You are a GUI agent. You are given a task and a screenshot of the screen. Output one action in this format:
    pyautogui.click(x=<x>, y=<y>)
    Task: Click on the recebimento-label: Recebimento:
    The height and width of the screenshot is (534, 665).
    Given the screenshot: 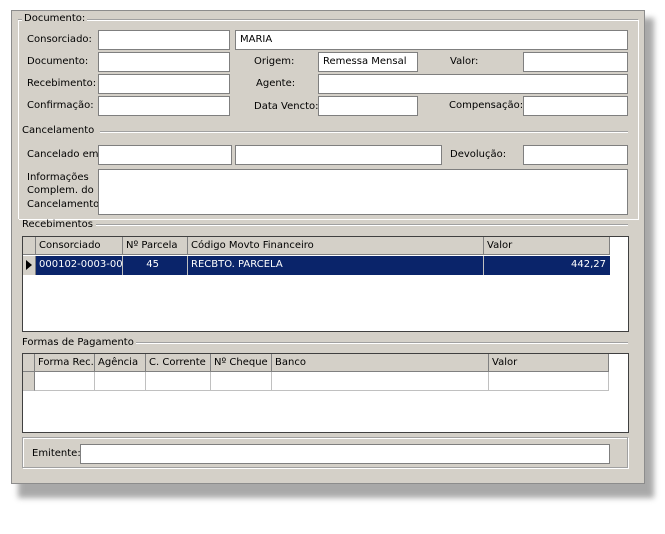 What is the action you would take?
    pyautogui.click(x=62, y=83)
    